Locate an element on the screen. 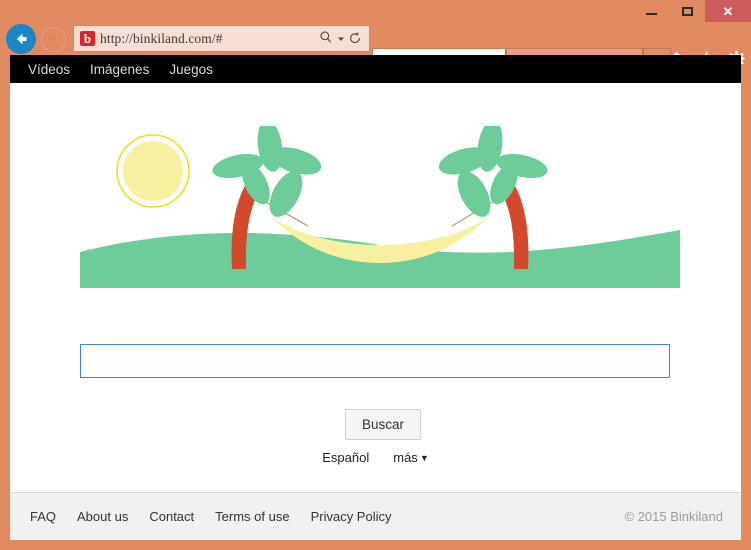 This screenshot has height=550, width=751. footer-link-contact: Contact is located at coordinates (171, 516).